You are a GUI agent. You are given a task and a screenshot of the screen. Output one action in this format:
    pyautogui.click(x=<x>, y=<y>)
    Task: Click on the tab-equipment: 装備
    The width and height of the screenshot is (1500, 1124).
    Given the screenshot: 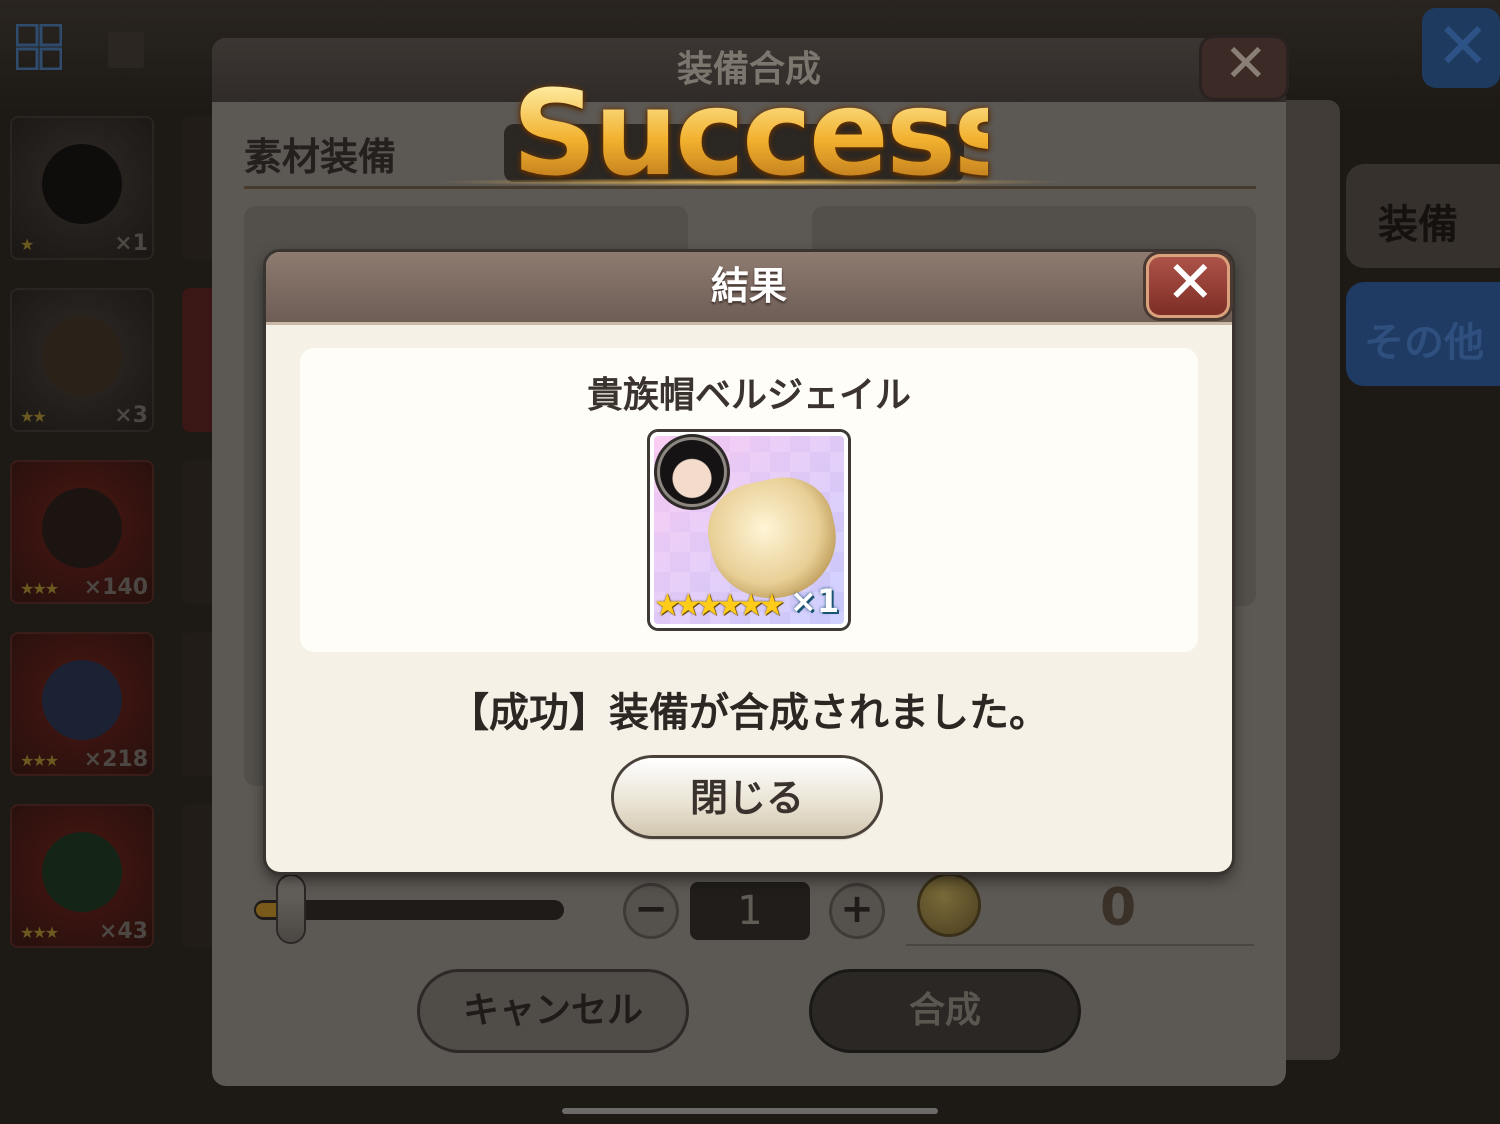 What is the action you would take?
    pyautogui.click(x=1423, y=216)
    